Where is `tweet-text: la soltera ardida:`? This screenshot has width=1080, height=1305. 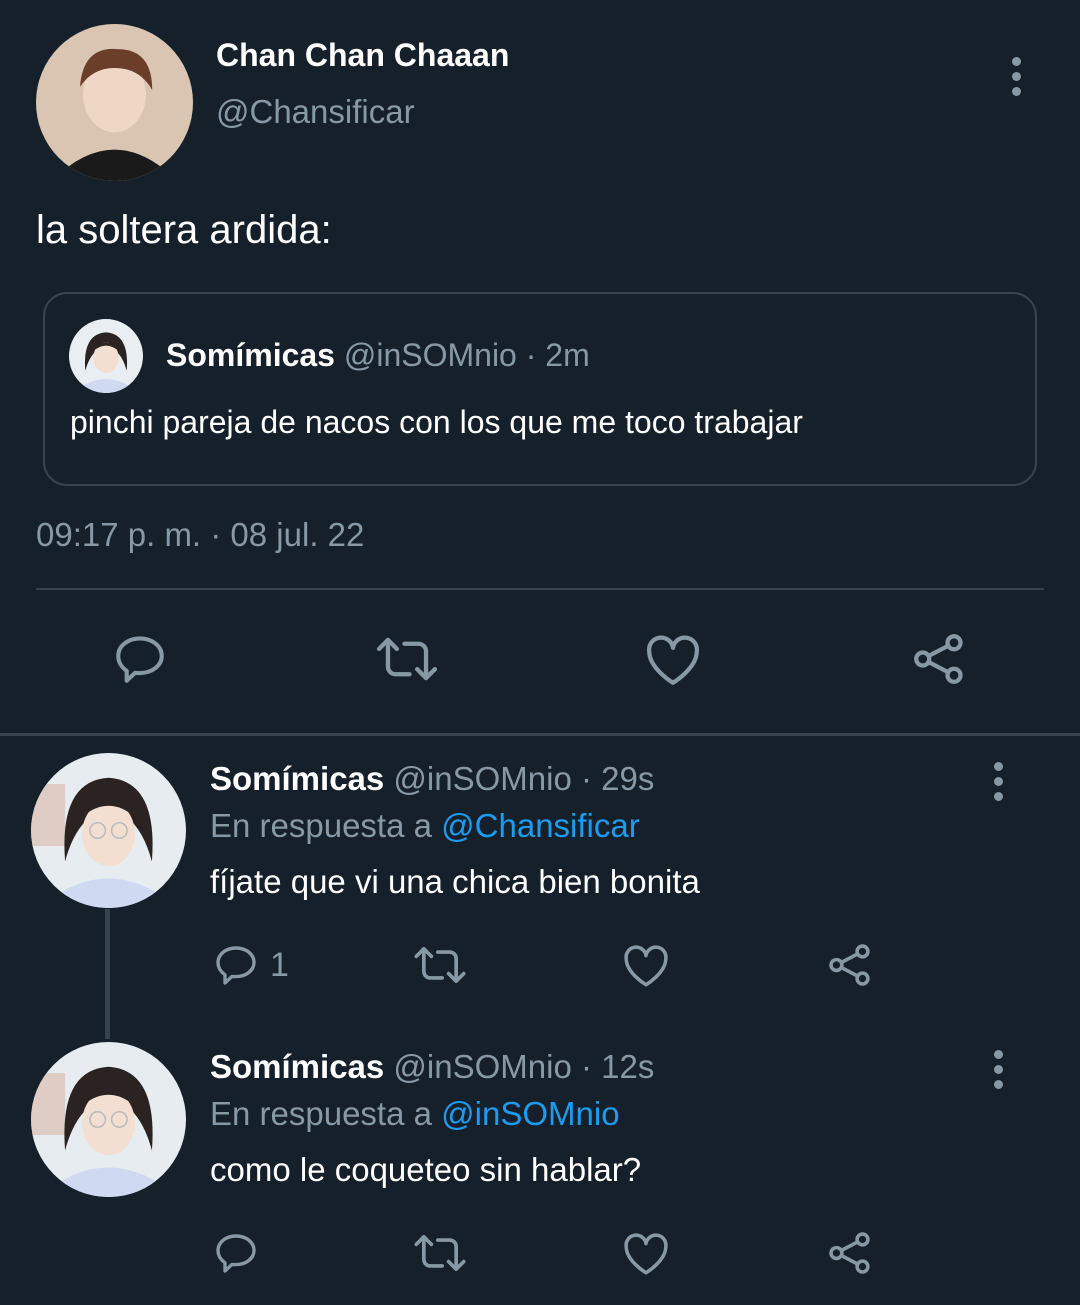
tweet-text: la soltera ardida: is located at coordinates (184, 230).